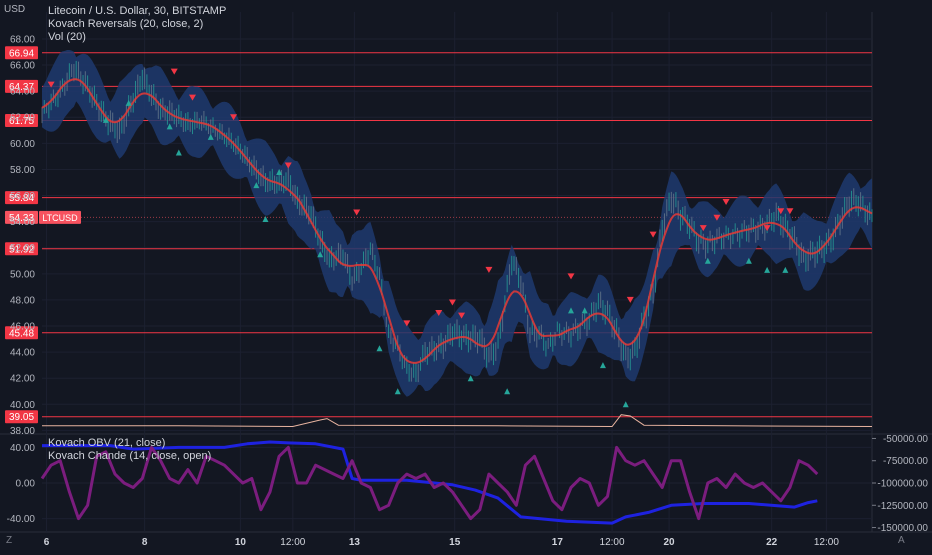 This screenshot has width=932, height=555. What do you see at coordinates (22, 274) in the screenshot?
I see `price-tick-label: 50.00` at bounding box center [22, 274].